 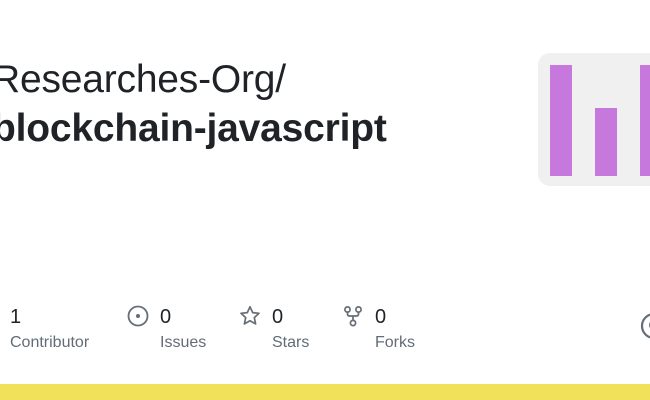 I want to click on language-chart-card, so click(x=594, y=119).